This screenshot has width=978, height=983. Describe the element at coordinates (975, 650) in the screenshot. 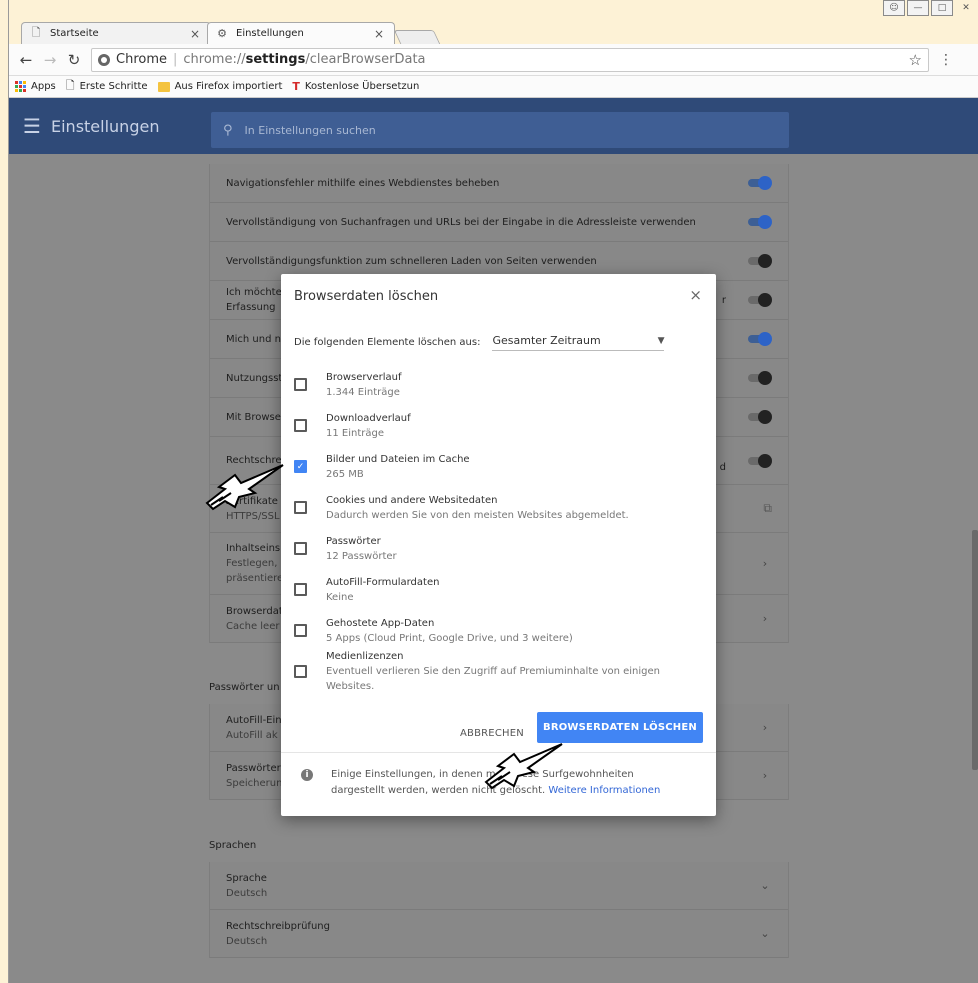

I see `scrollbar-thumb` at that location.